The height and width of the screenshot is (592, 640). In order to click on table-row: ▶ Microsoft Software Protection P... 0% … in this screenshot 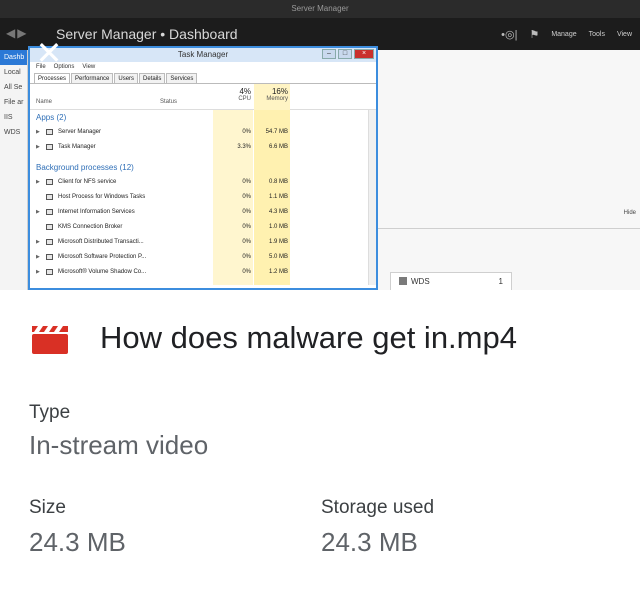, I will do `click(200, 257)`.